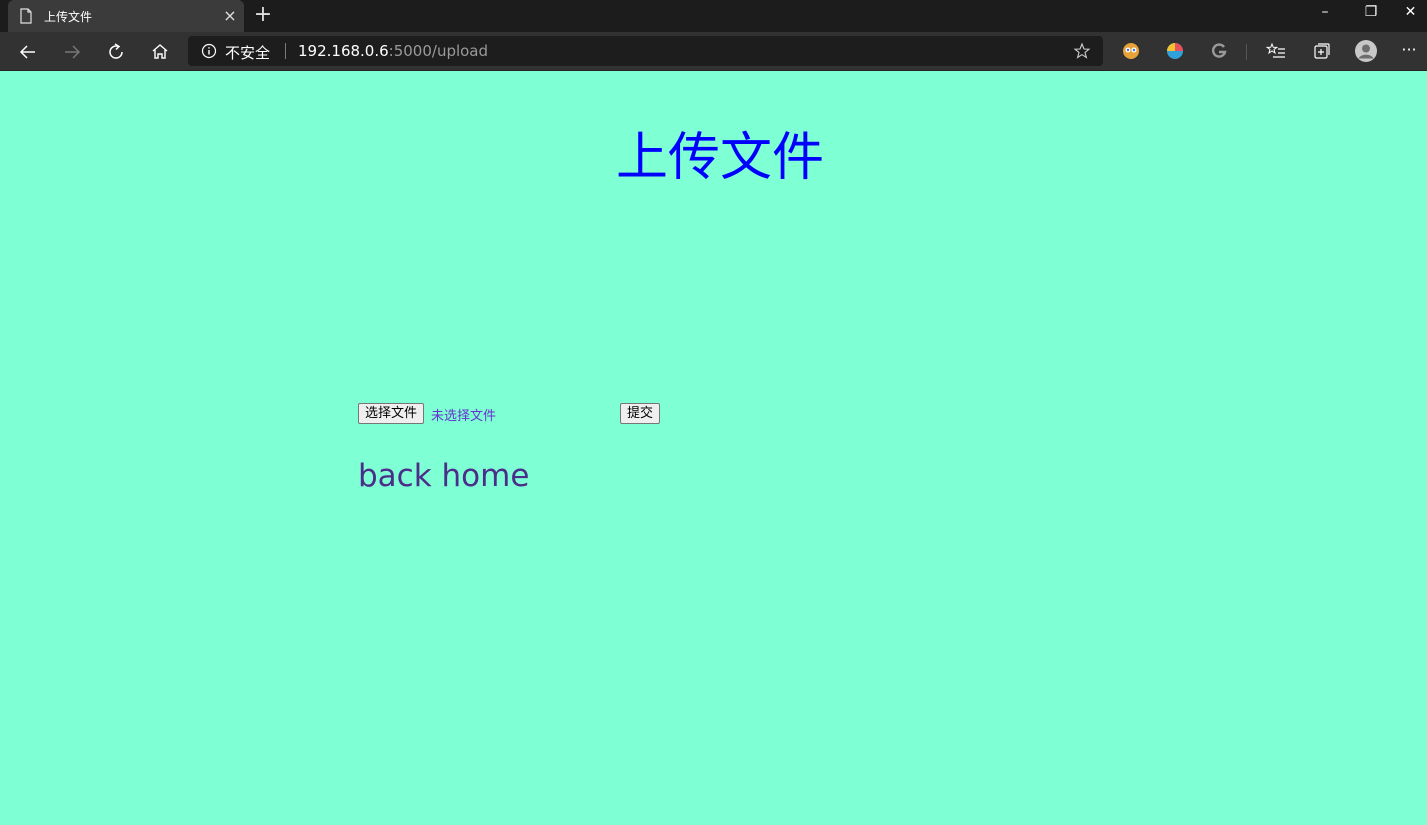 Image resolution: width=1427 pixels, height=825 pixels. Describe the element at coordinates (1246, 52) in the screenshot. I see `toolbar-divider` at that location.